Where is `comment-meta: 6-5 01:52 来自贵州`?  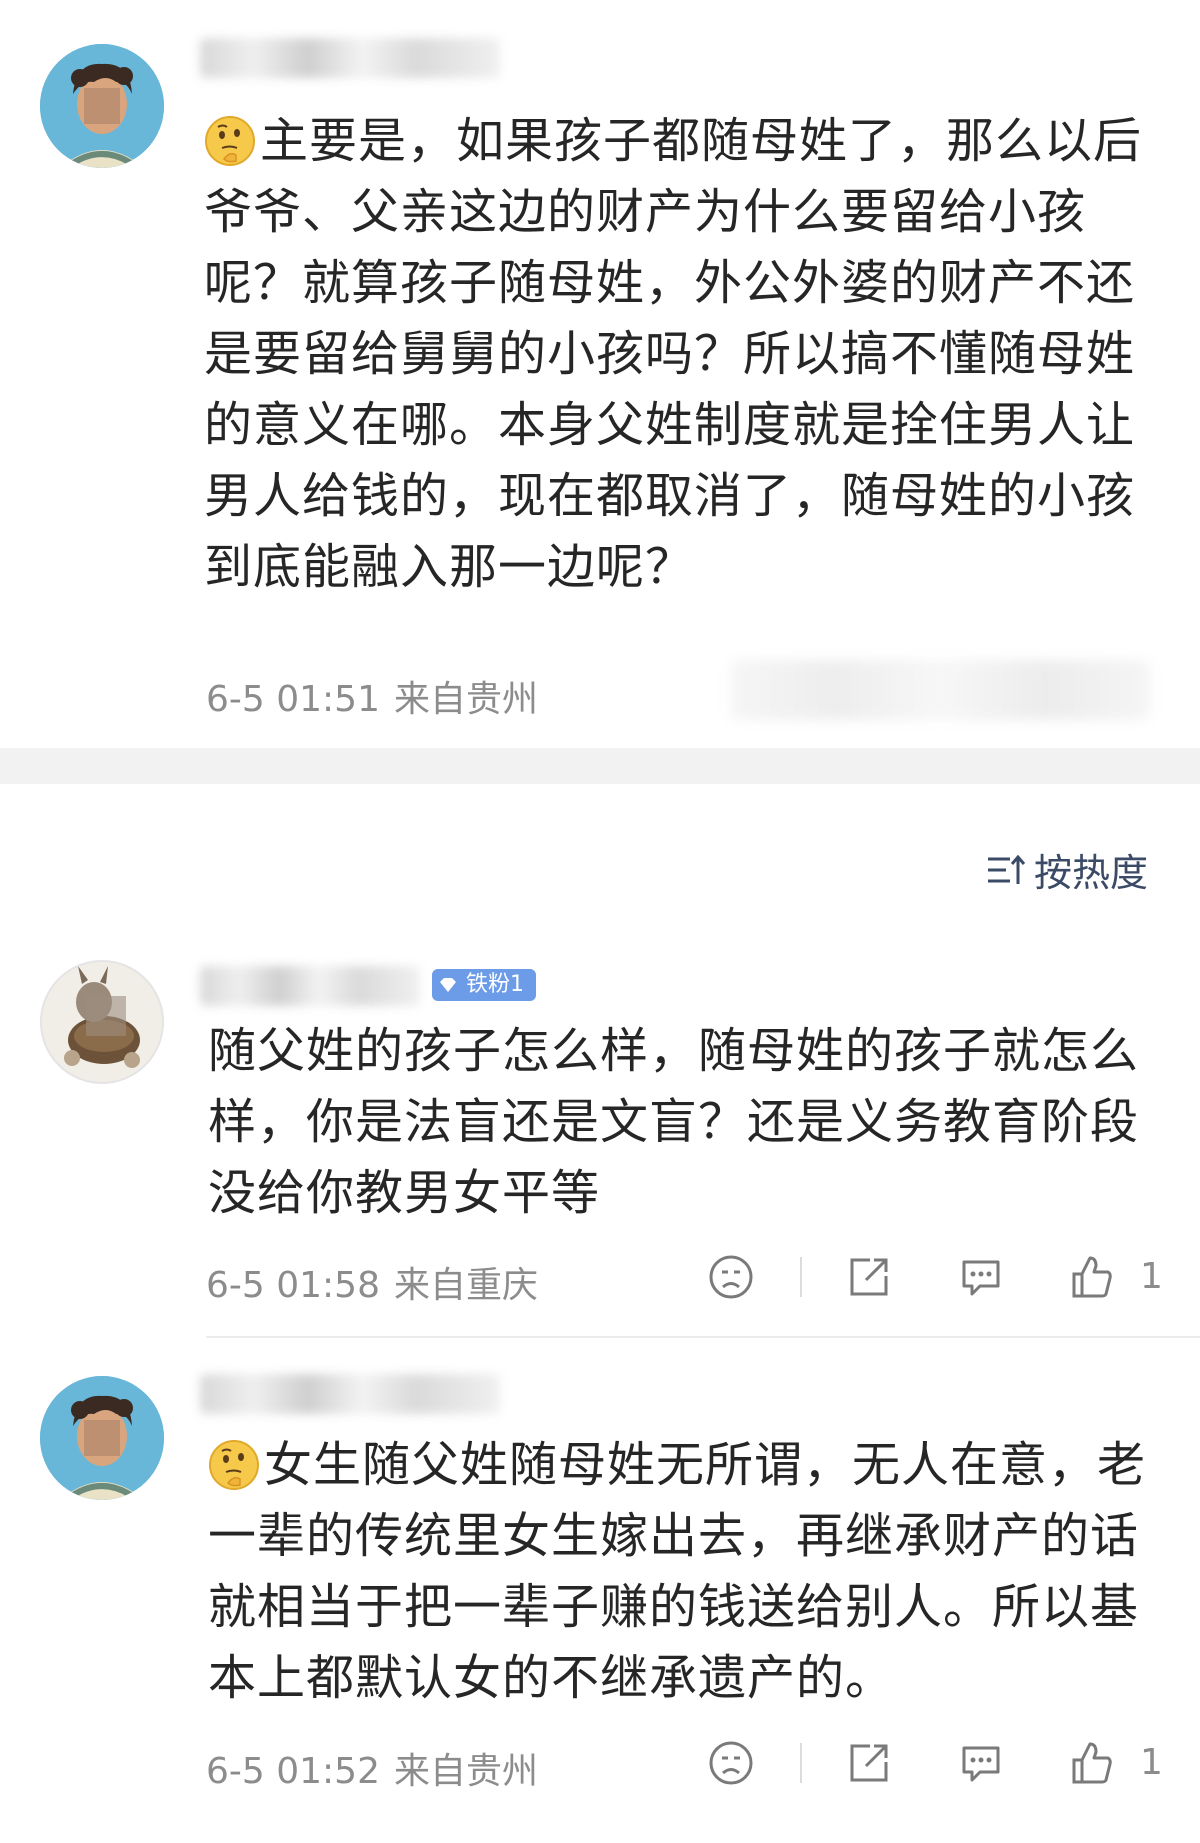
comment-meta: 6-5 01:52 来自贵州 is located at coordinates (372, 1768).